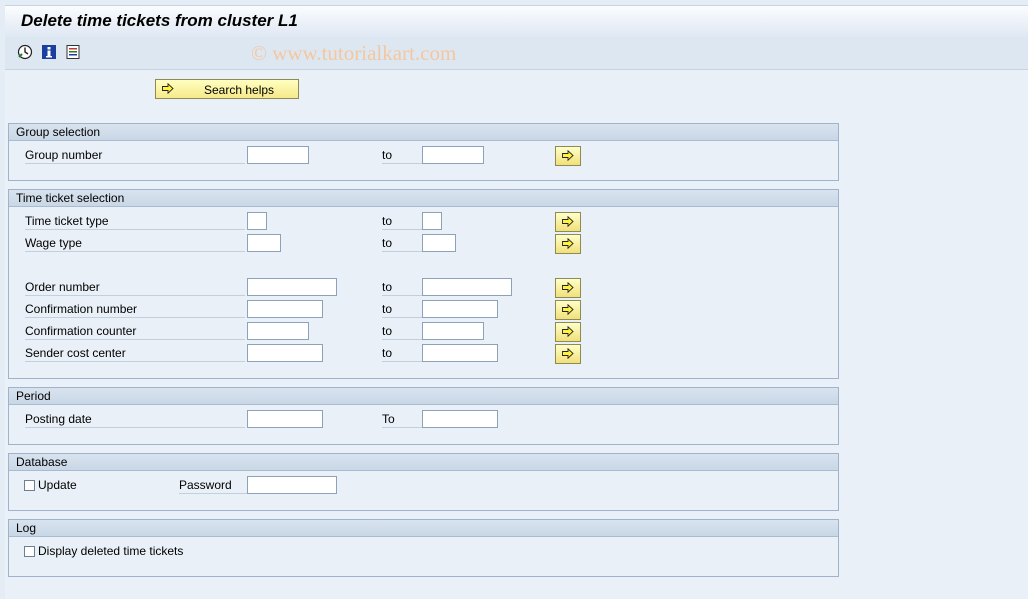 Image resolution: width=1028 pixels, height=599 pixels. I want to click on posting-date-to-label: To, so click(402, 419).